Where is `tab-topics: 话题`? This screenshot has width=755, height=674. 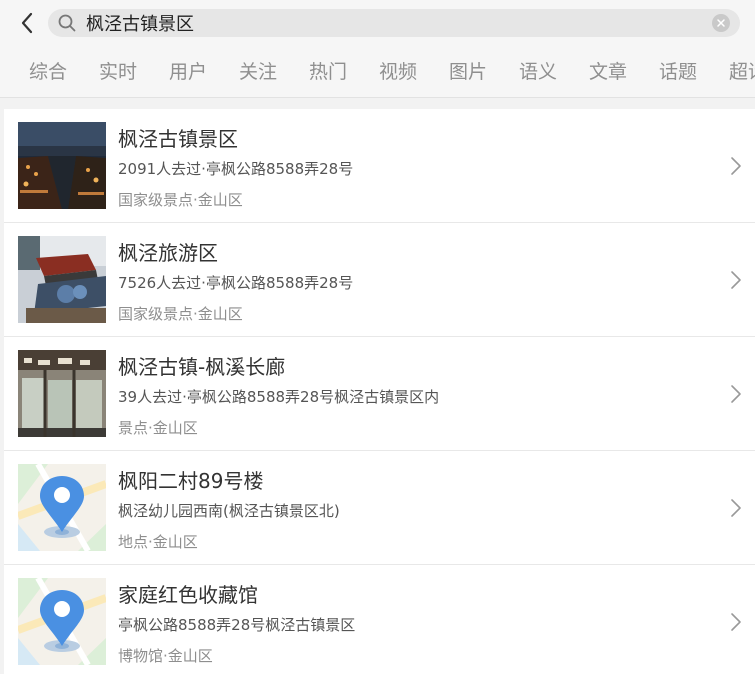 tab-topics: 话题 is located at coordinates (678, 70).